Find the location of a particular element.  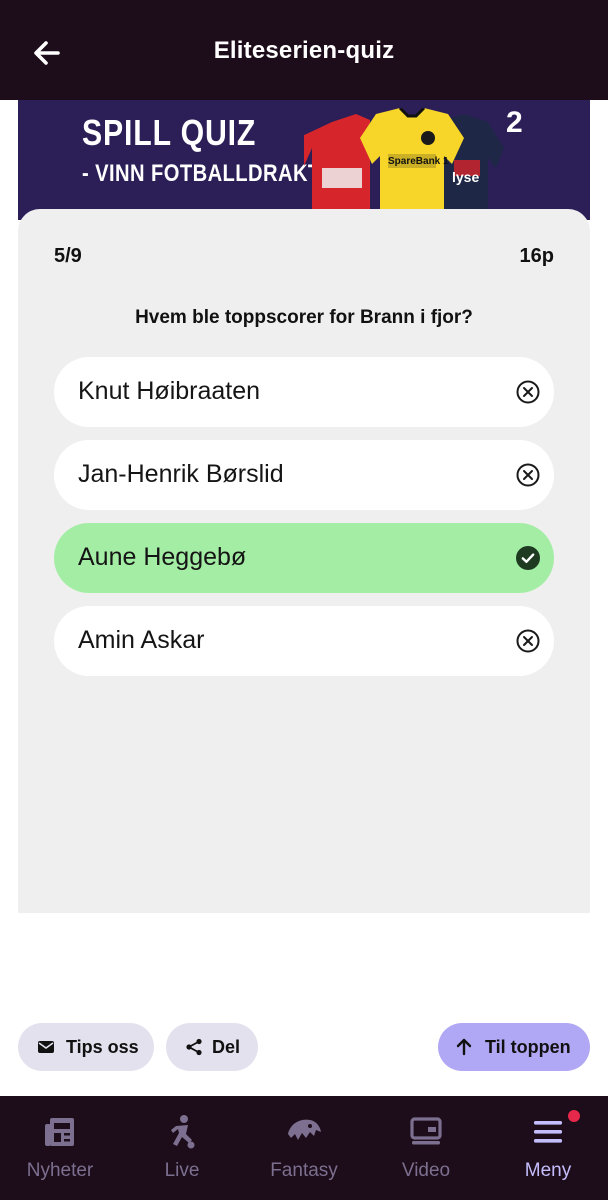

top-app-bar: Eliteserien-quiz is located at coordinates (304, 50).